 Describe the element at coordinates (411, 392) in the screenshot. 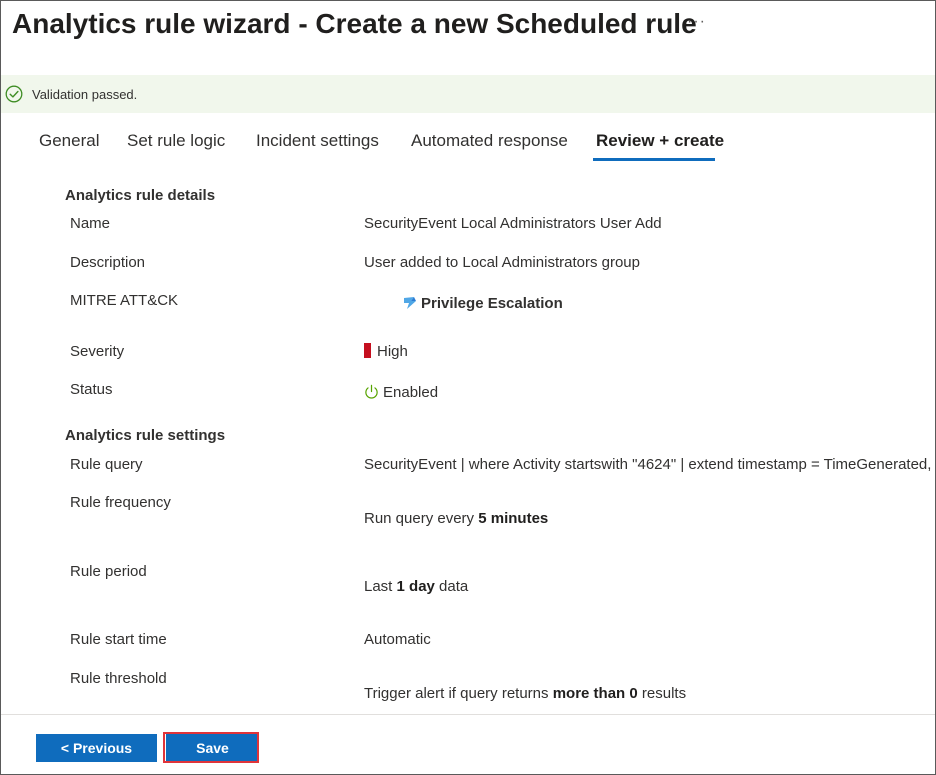

I see `status-value: Enabled` at that location.